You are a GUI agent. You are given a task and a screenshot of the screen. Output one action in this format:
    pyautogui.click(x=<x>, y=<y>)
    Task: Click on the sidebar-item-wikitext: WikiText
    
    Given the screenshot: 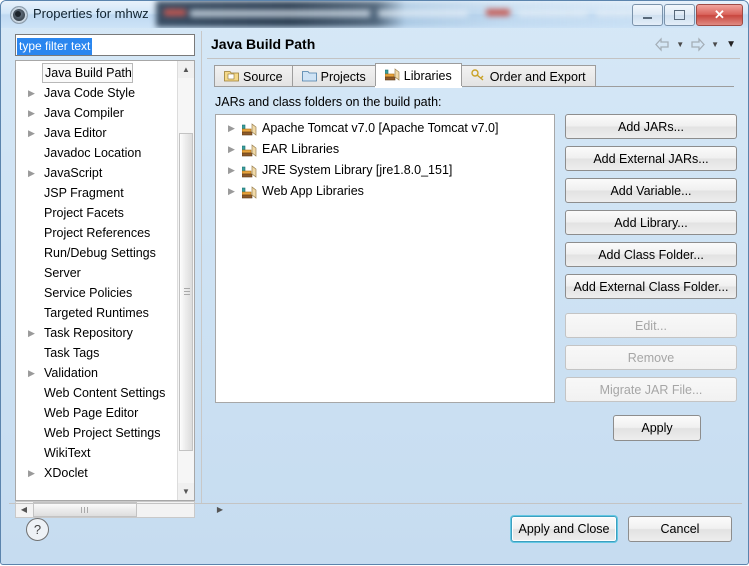 What is the action you would take?
    pyautogui.click(x=96, y=453)
    